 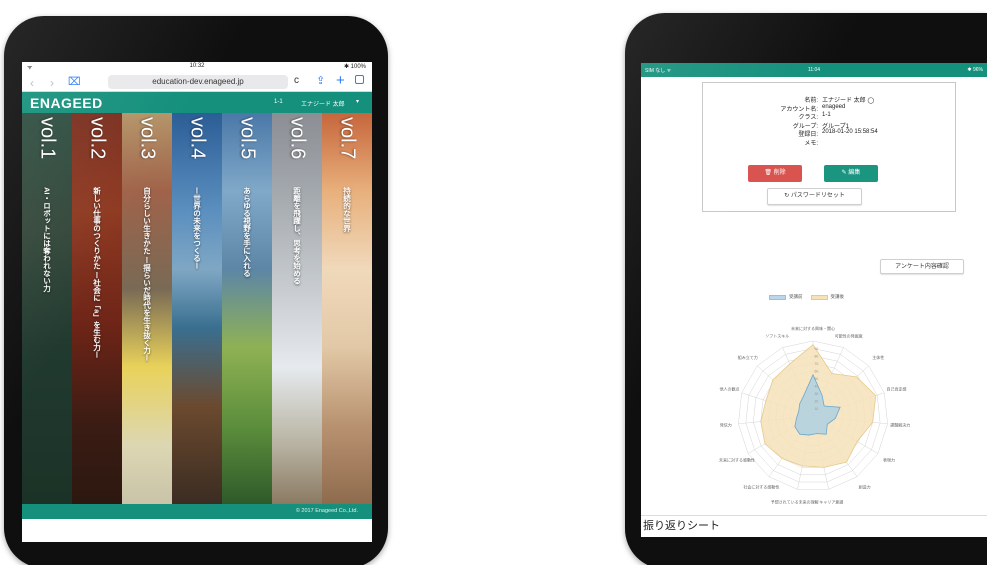 What do you see at coordinates (814, 196) in the screenshot?
I see `password-reset-button: ↻ パスワードリセット` at bounding box center [814, 196].